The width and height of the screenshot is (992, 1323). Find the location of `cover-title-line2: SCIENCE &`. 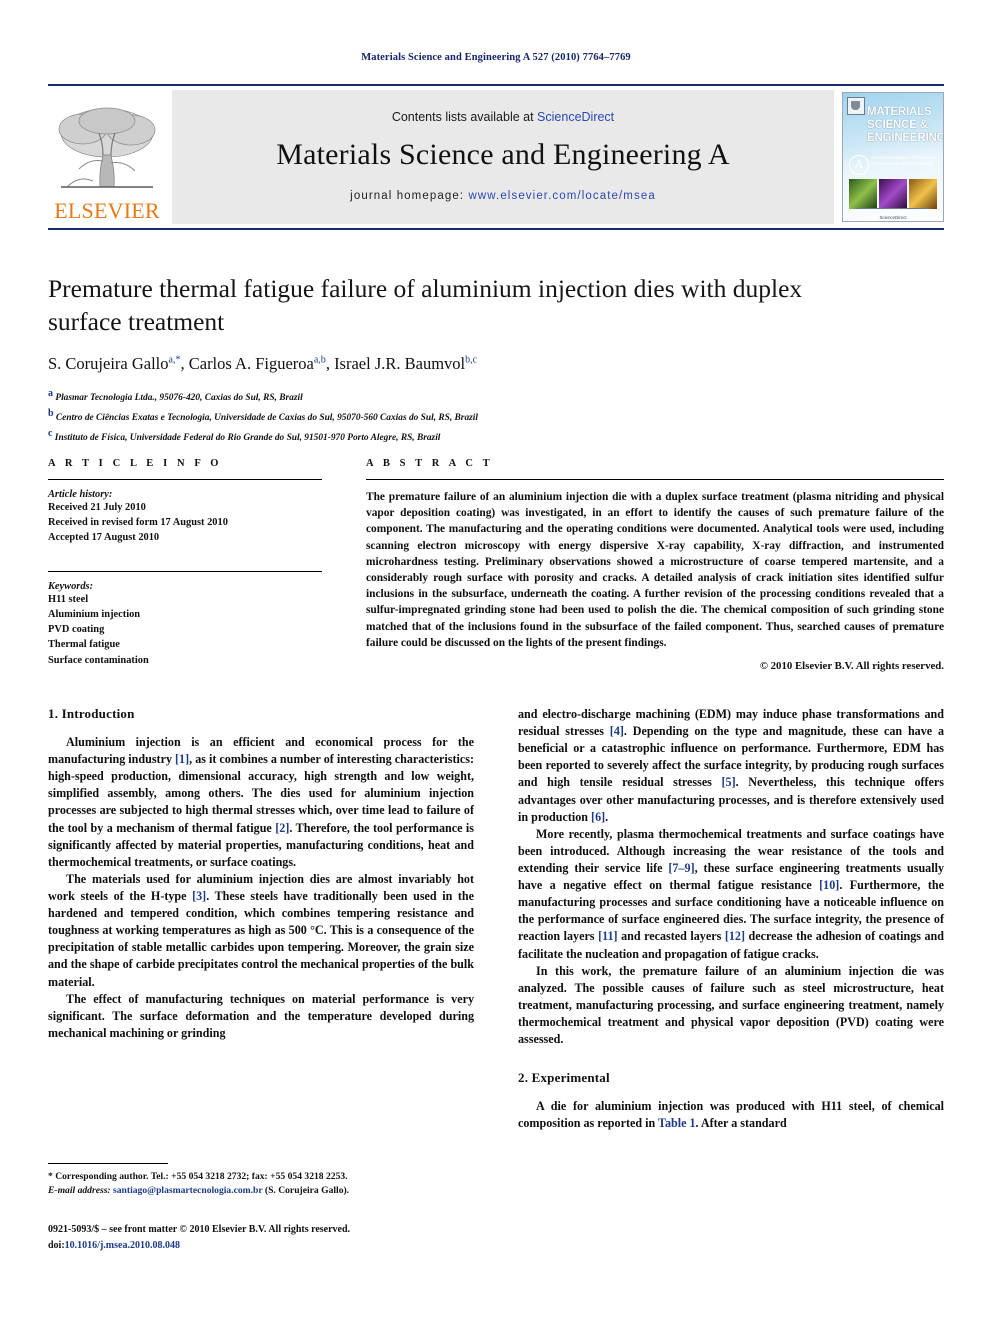

cover-title-line2: SCIENCE & is located at coordinates (897, 124).